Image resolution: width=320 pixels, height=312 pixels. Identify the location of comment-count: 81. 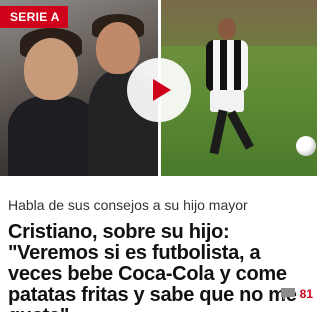
(306, 294).